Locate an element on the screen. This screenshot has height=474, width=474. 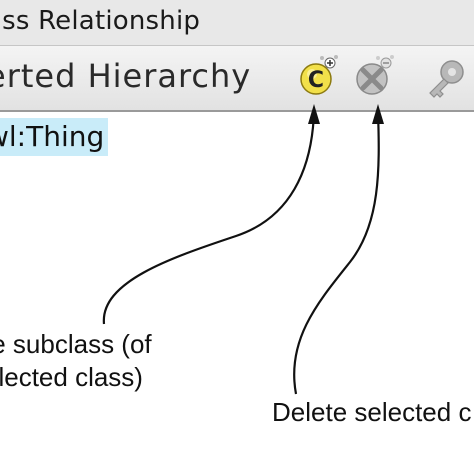
hierarchy-toolbar: erted Hierarchy C is located at coordinates (237, 79).